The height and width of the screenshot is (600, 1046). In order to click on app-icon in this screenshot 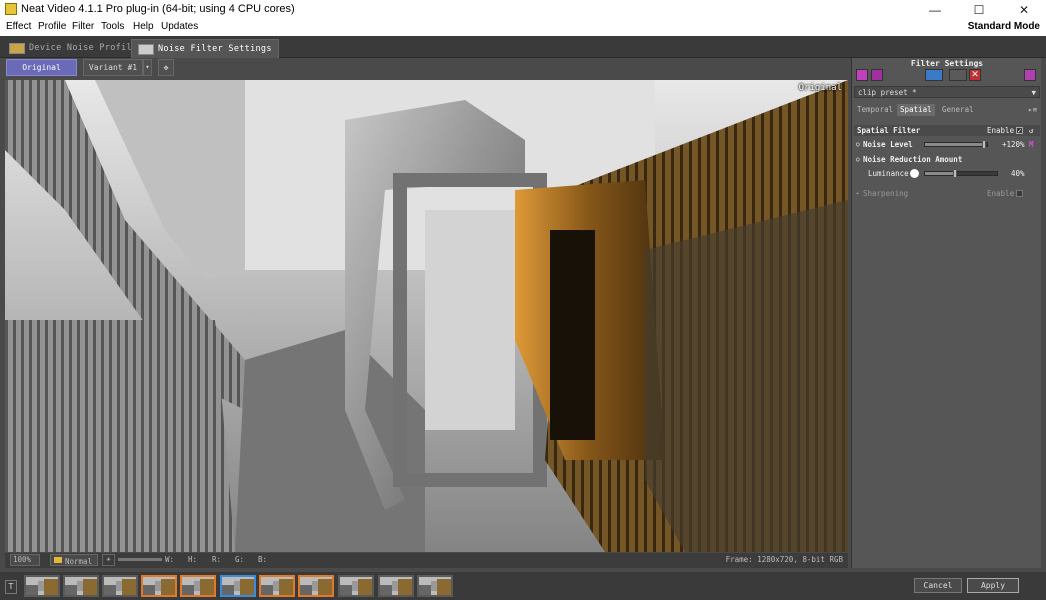, I will do `click(11, 9)`.